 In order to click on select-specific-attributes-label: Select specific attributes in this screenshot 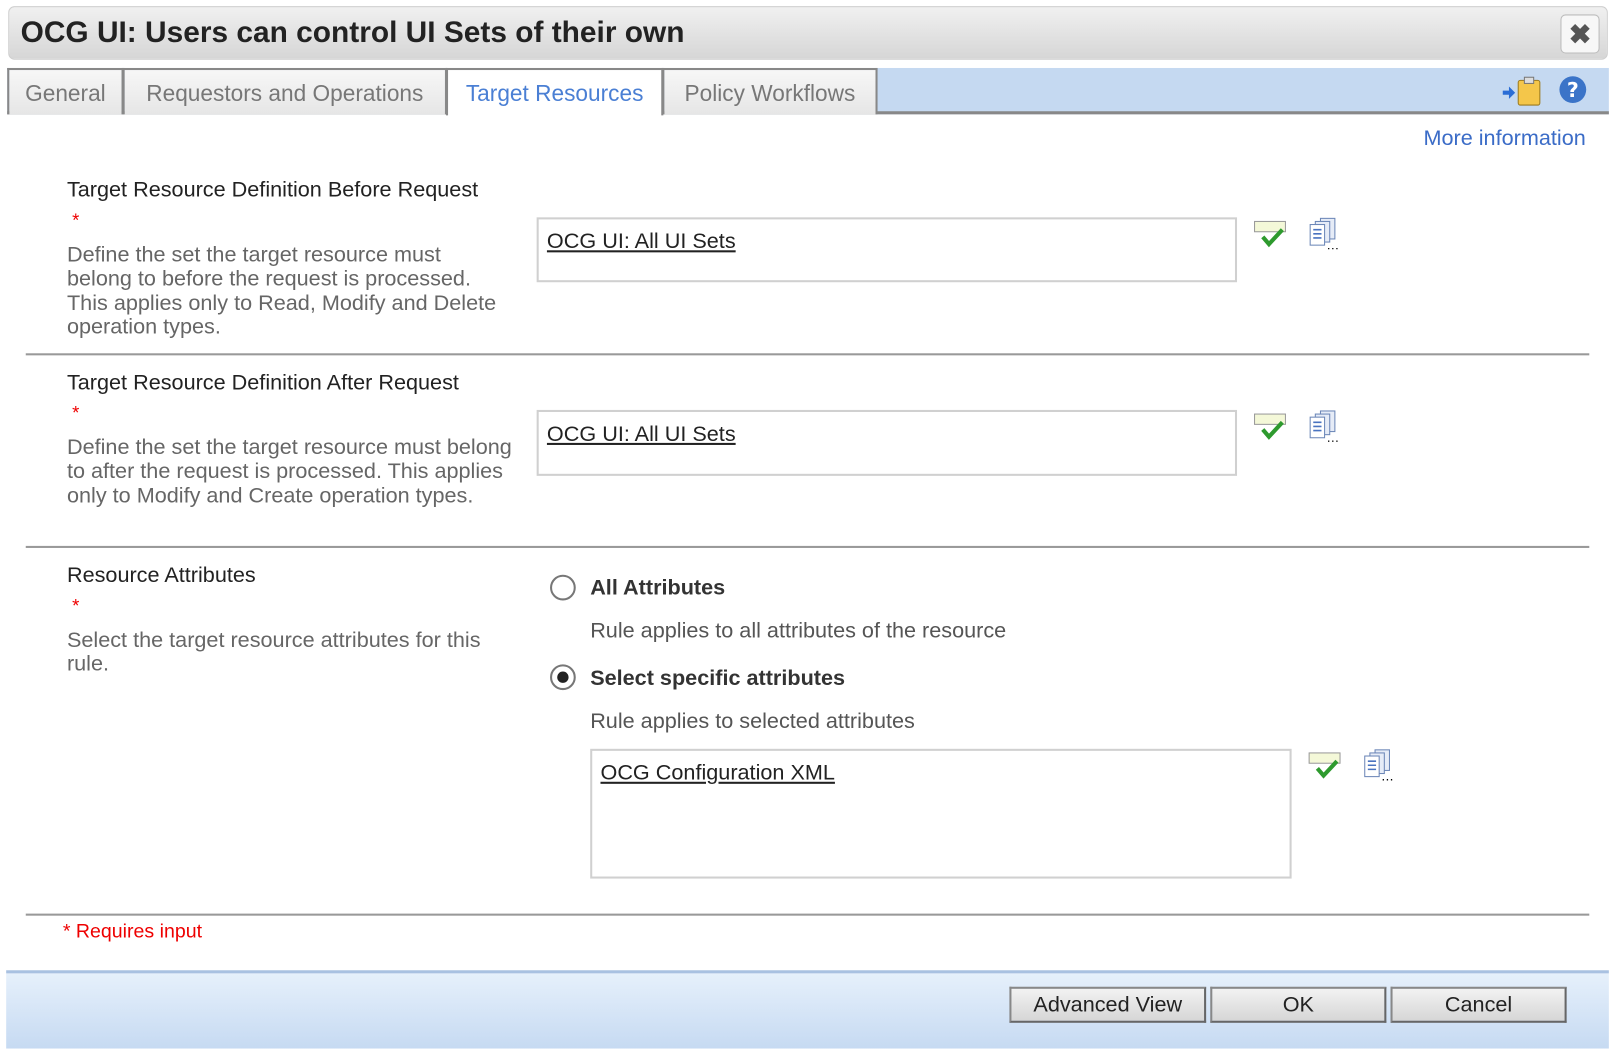, I will do `click(717, 678)`.